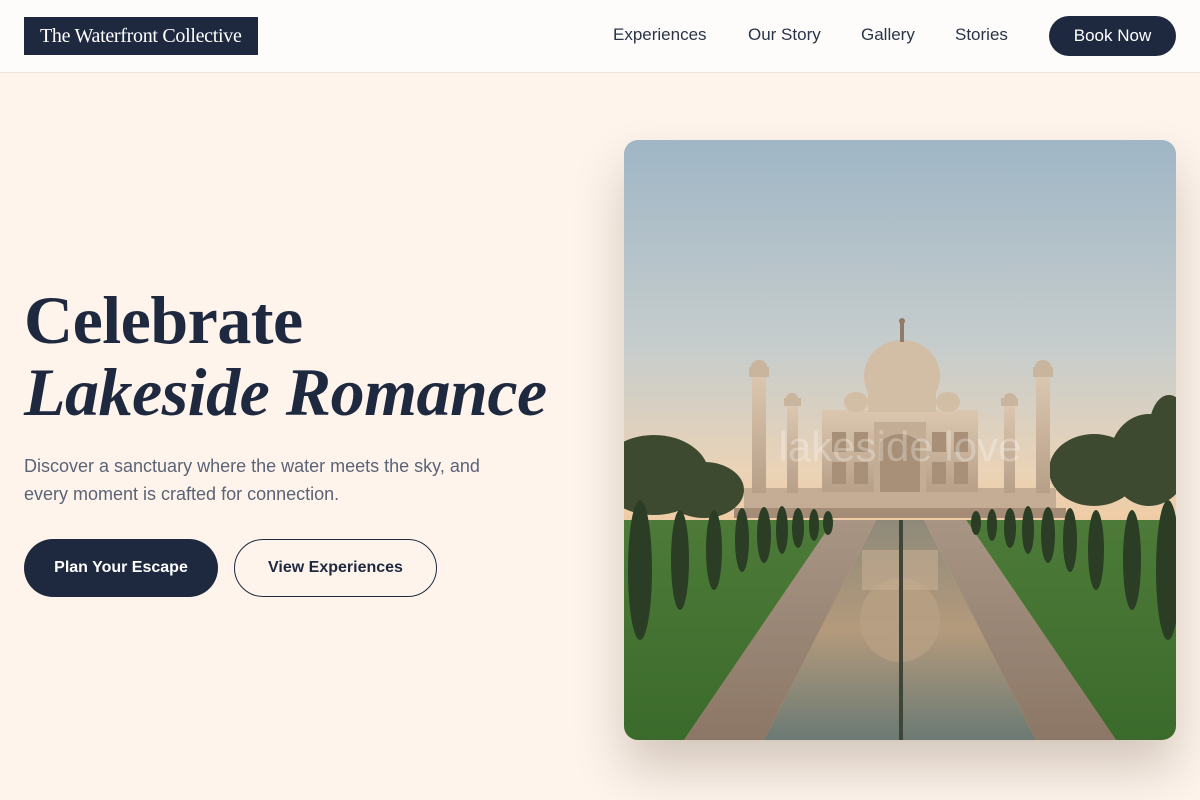 The image size is (1200, 800). Describe the element at coordinates (121, 568) in the screenshot. I see `plan-escape-button: Plan Your Escape` at that location.